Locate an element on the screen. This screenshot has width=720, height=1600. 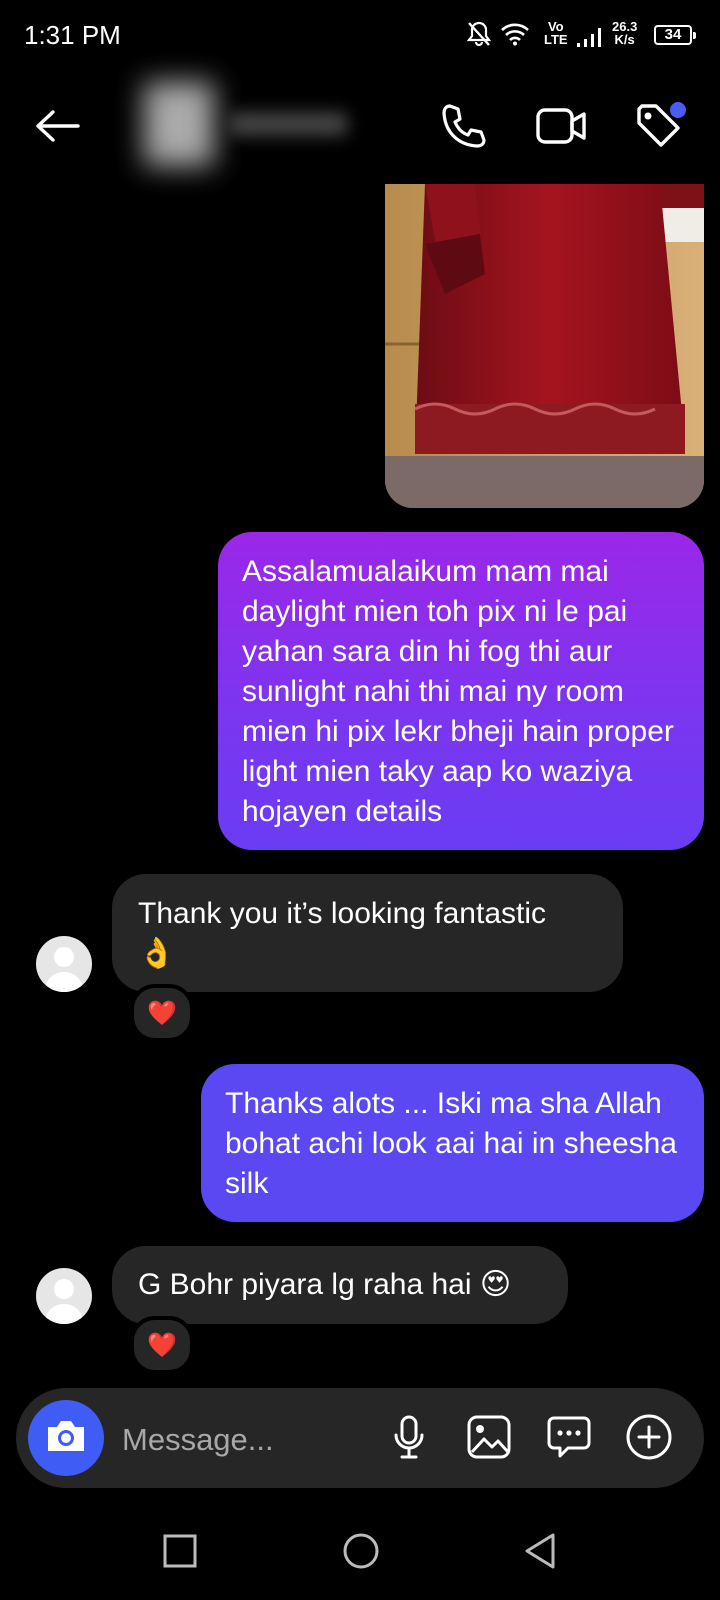
more-options-button is located at coordinates (649, 1439).